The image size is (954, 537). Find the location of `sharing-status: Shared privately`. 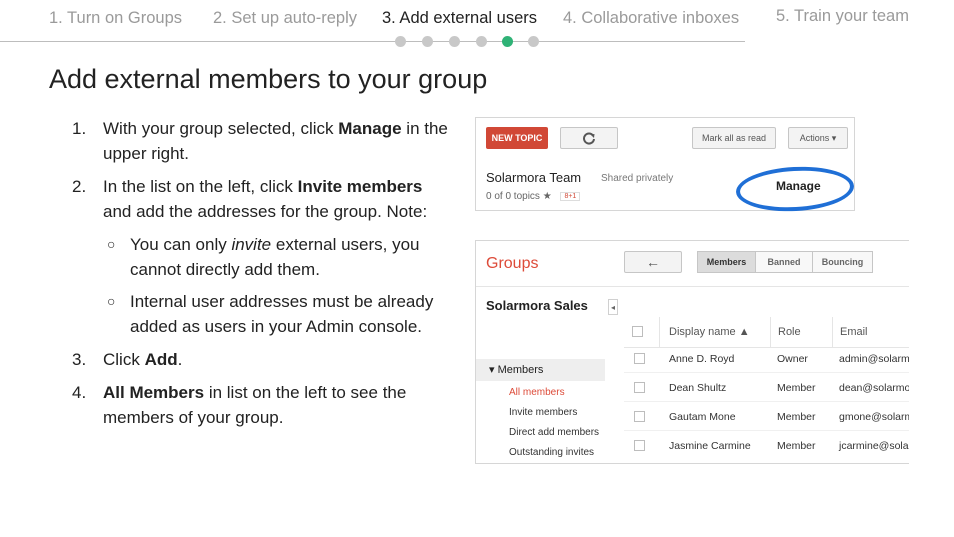

sharing-status: Shared privately is located at coordinates (637, 178).